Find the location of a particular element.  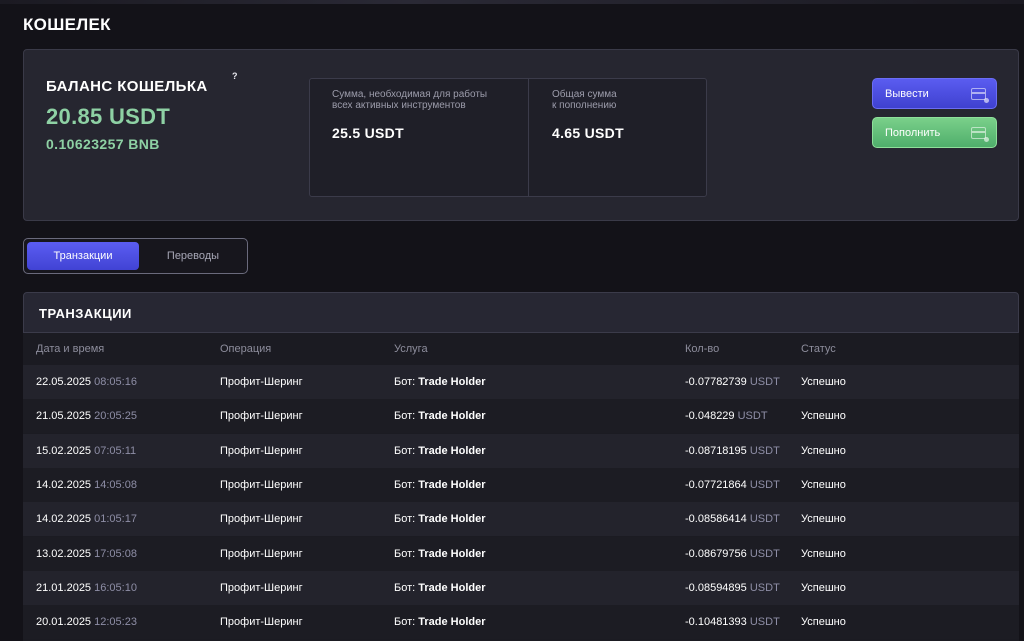

info-divider is located at coordinates (528, 137).